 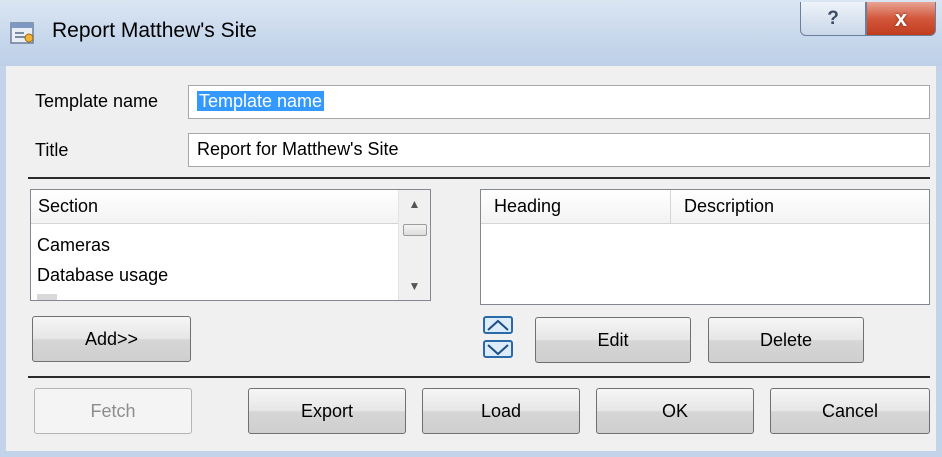 What do you see at coordinates (613, 340) in the screenshot?
I see `edit-button: Edit` at bounding box center [613, 340].